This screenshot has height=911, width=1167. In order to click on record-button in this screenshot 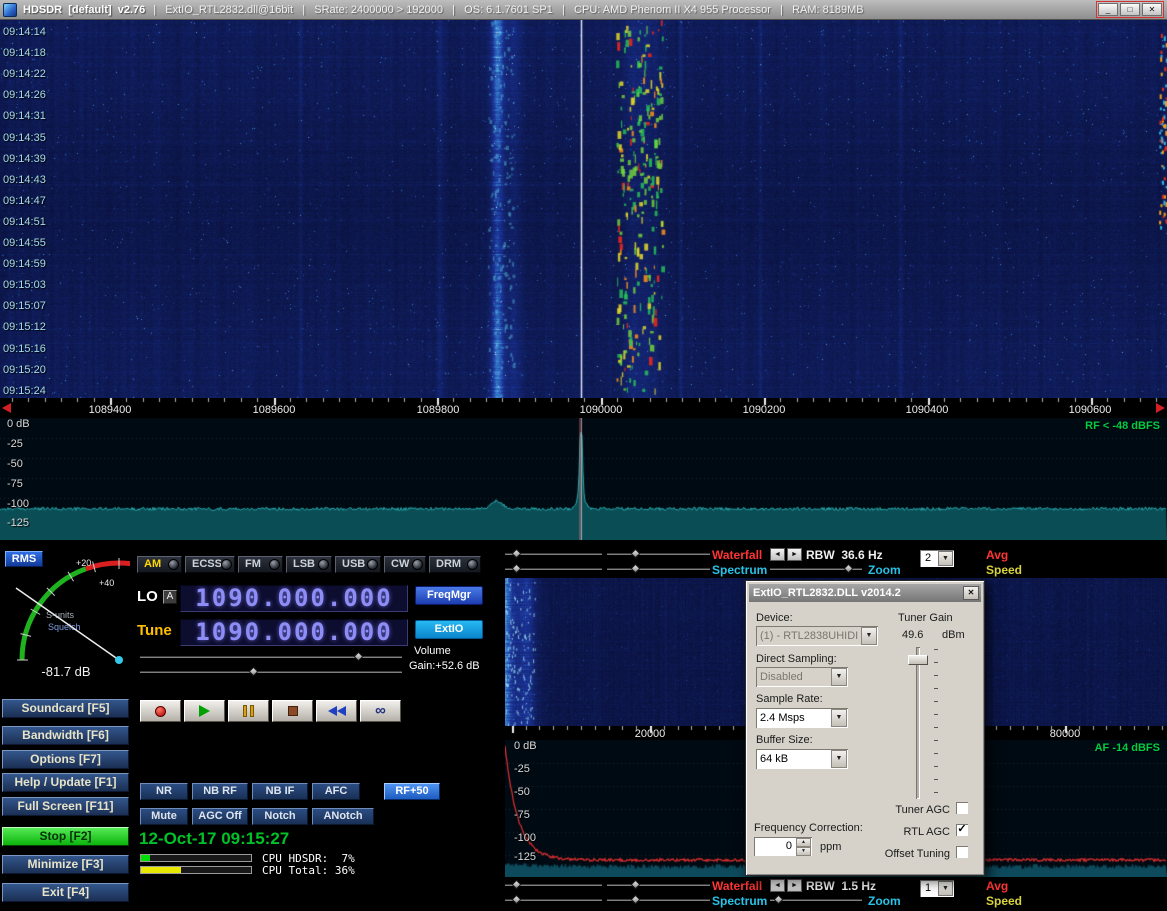, I will do `click(160, 711)`.